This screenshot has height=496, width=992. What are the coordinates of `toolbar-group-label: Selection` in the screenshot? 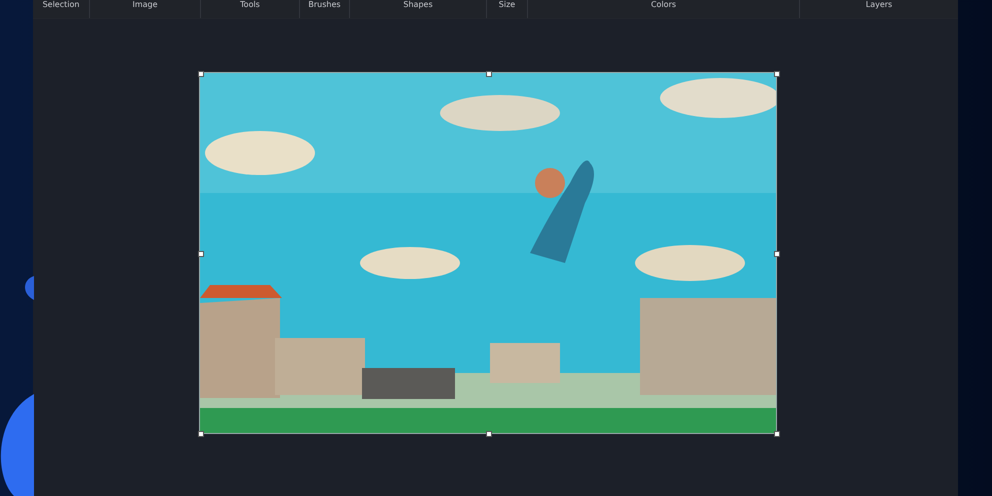 It's located at (61, 4).